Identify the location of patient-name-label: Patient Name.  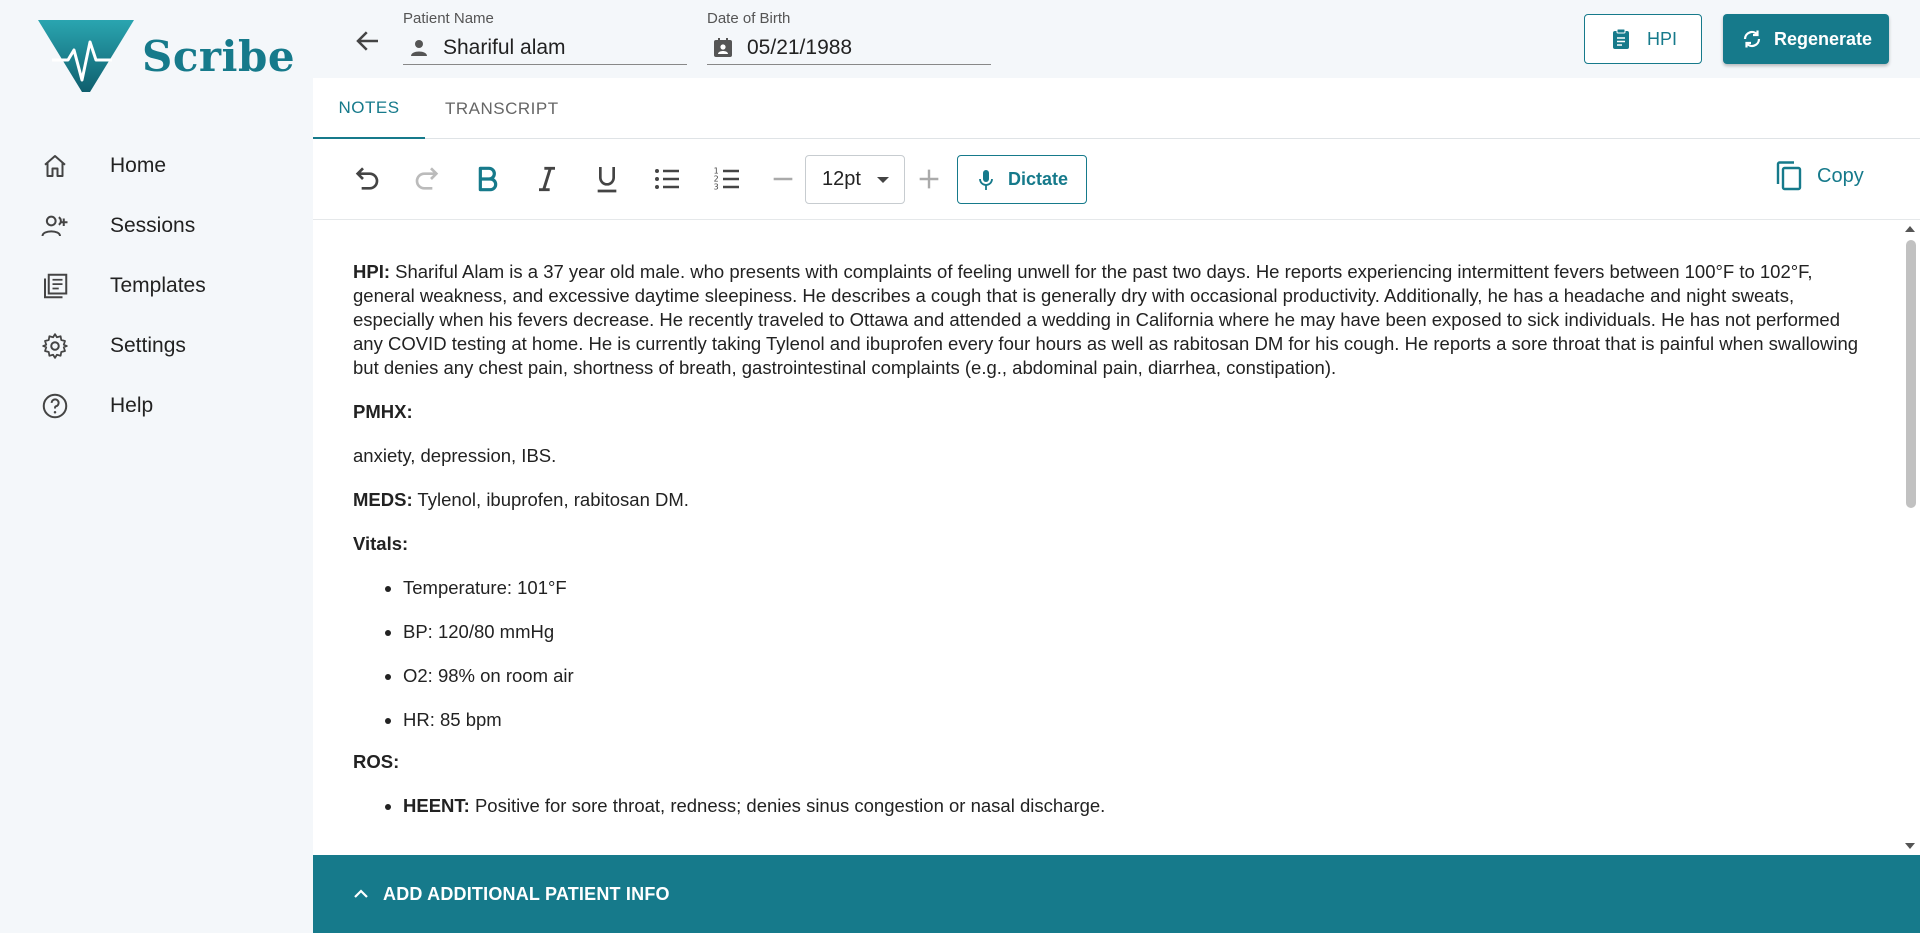
(448, 18).